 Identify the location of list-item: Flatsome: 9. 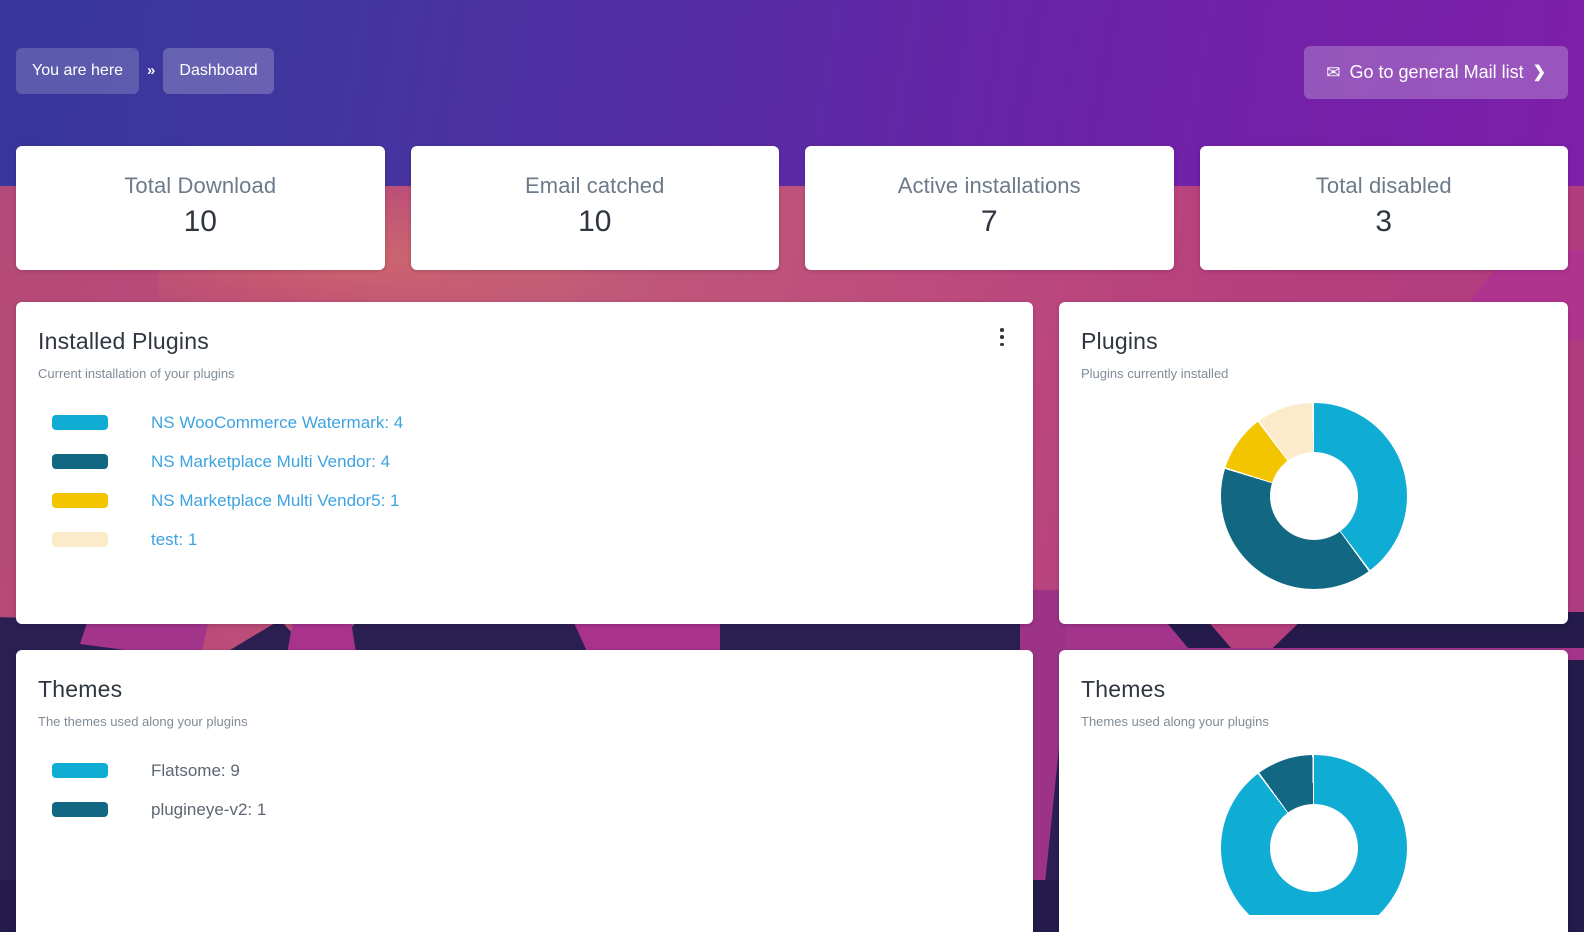
(524, 770).